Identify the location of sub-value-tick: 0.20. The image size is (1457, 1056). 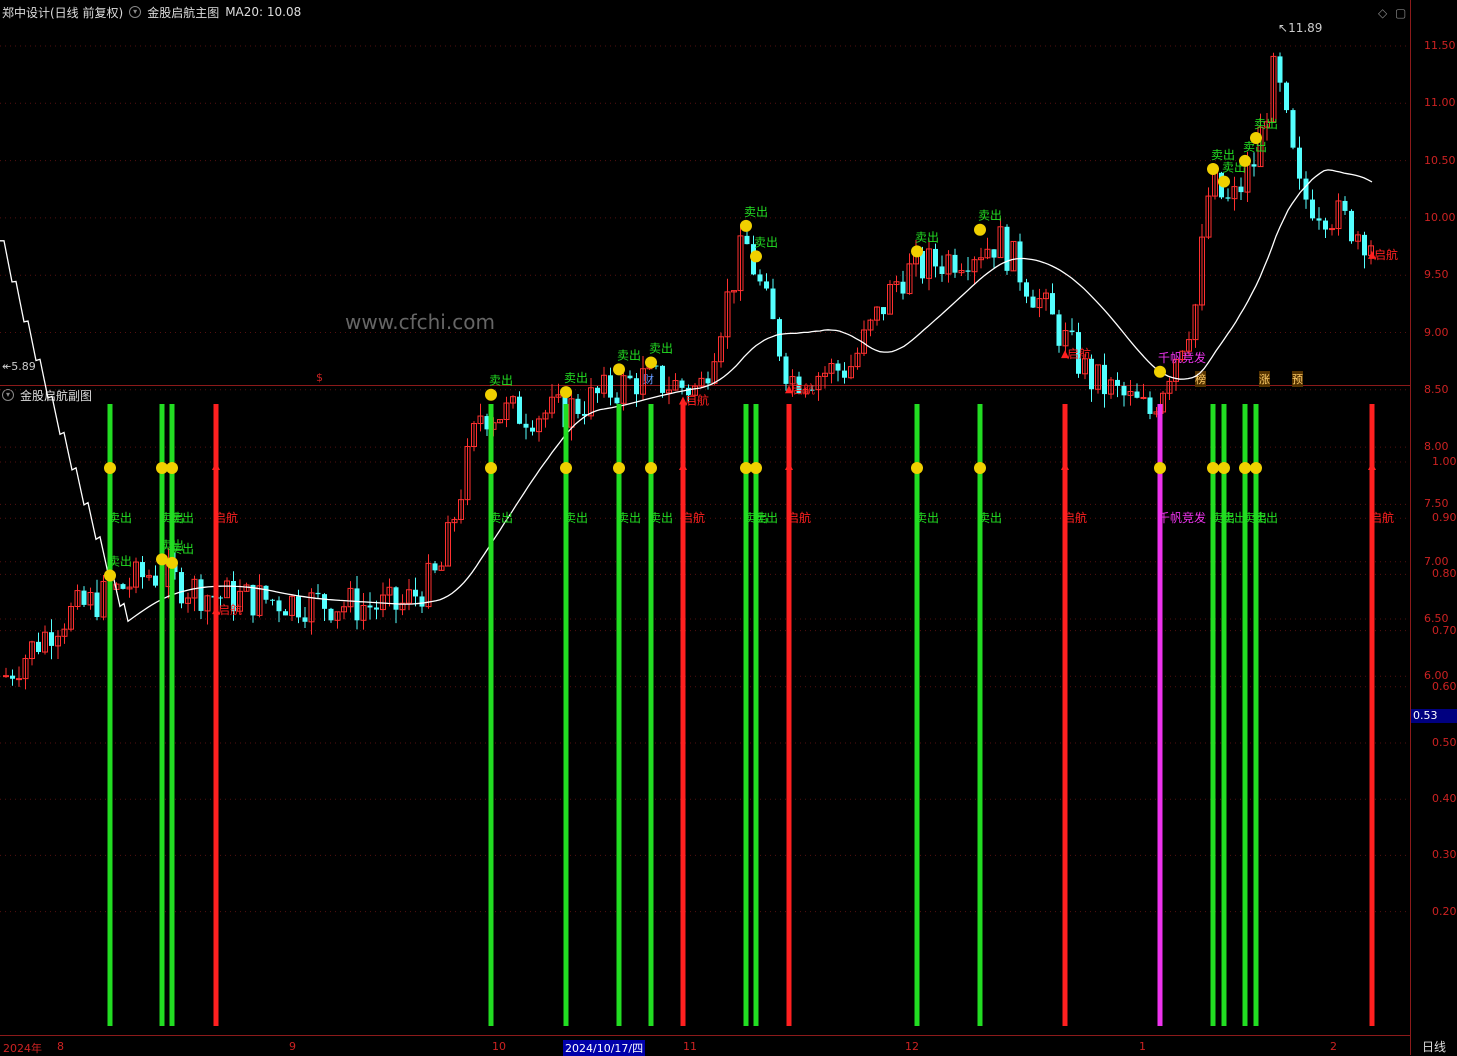
(1444, 911).